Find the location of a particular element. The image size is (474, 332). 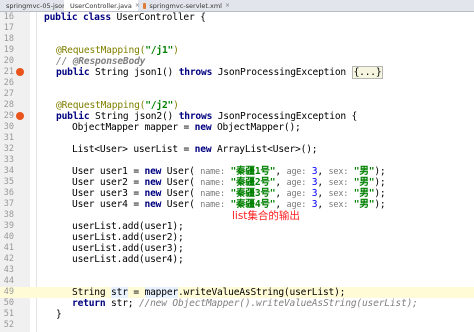

line-number: 30 is located at coordinates (8, 127).